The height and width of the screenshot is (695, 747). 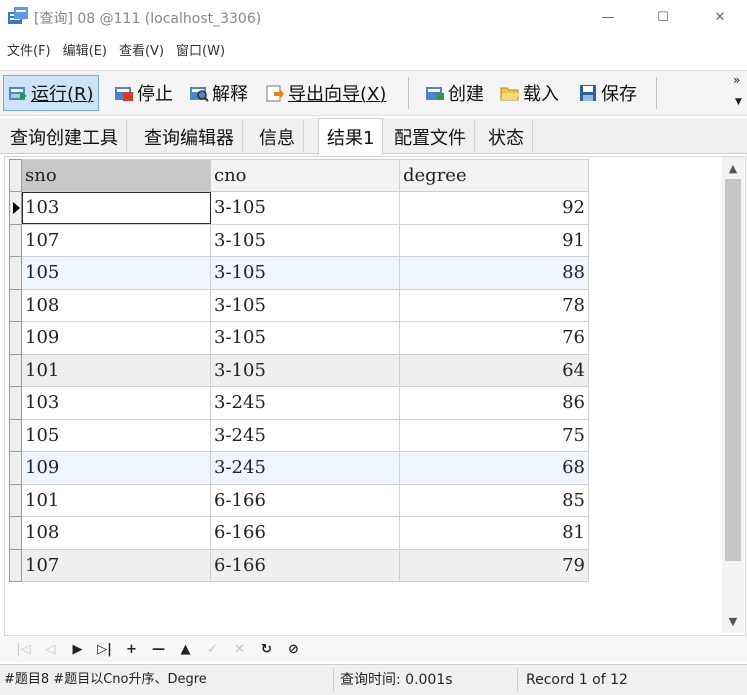 I want to click on table-row: 109 3-245 68, so click(x=299, y=468).